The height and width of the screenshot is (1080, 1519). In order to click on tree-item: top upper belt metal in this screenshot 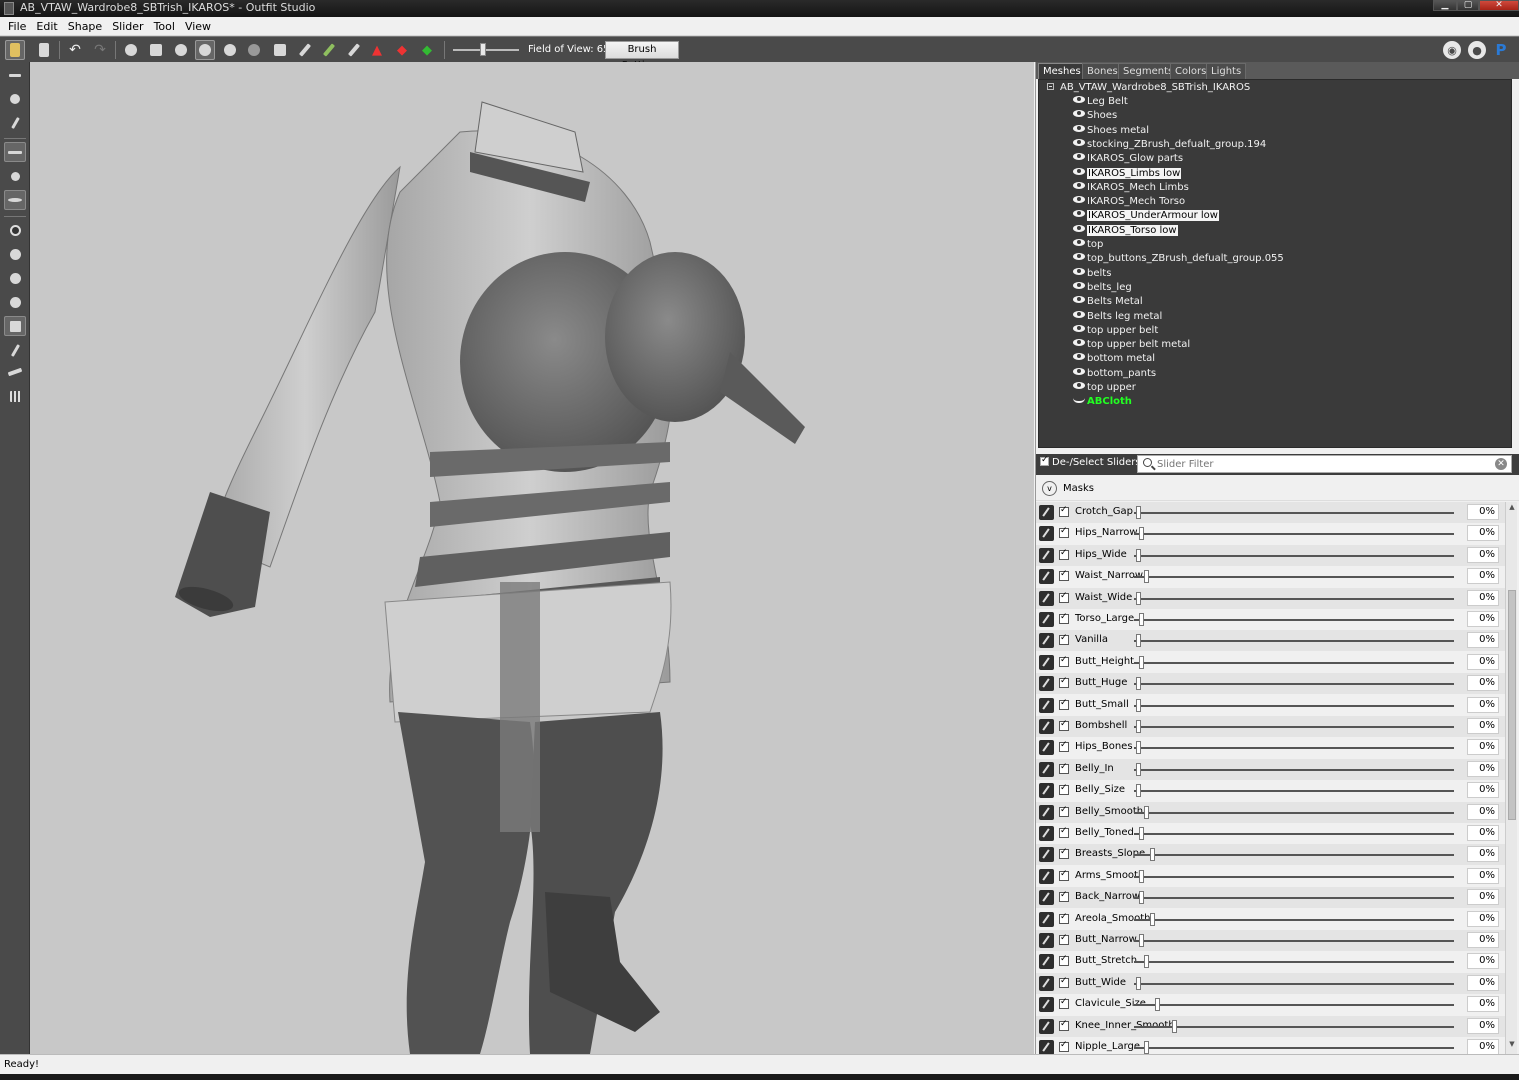, I will do `click(1131, 345)`.